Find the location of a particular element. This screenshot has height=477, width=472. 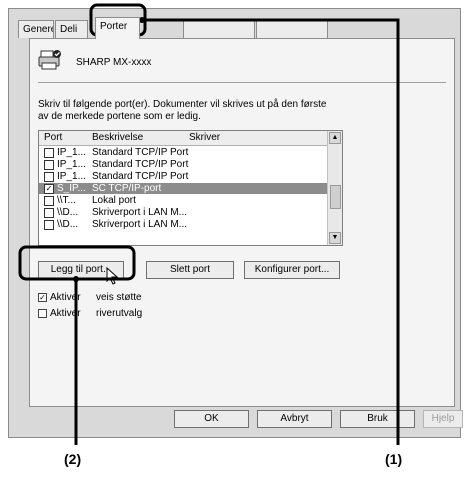

callout-box-add-port is located at coordinates (77, 263).